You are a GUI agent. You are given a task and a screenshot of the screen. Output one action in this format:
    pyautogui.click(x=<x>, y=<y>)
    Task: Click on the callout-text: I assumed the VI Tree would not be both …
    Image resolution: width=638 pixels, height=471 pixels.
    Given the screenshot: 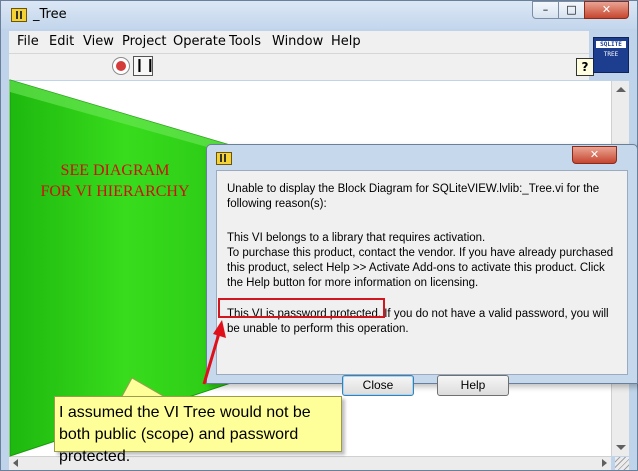 What is the action you would take?
    pyautogui.click(x=185, y=434)
    